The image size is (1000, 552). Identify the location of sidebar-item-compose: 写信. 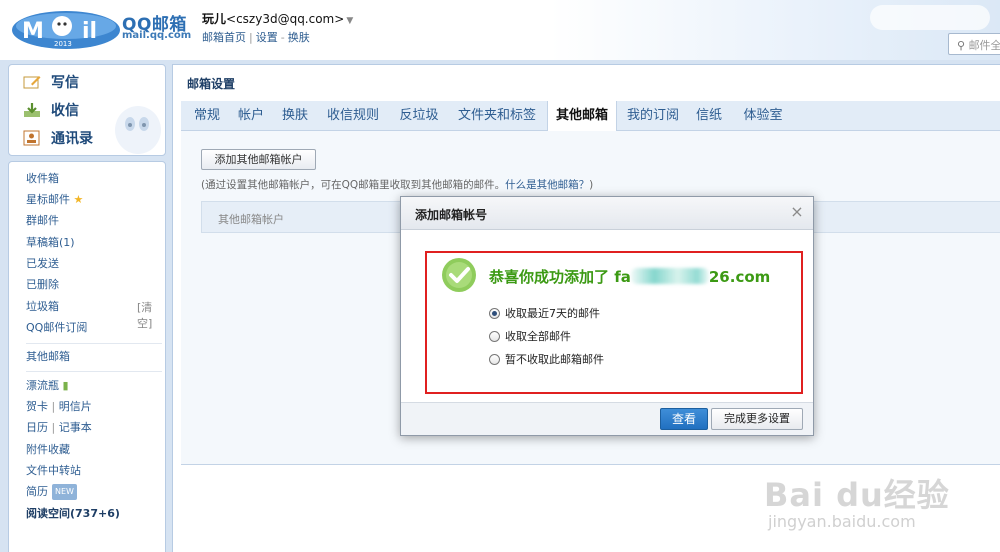
(51, 82).